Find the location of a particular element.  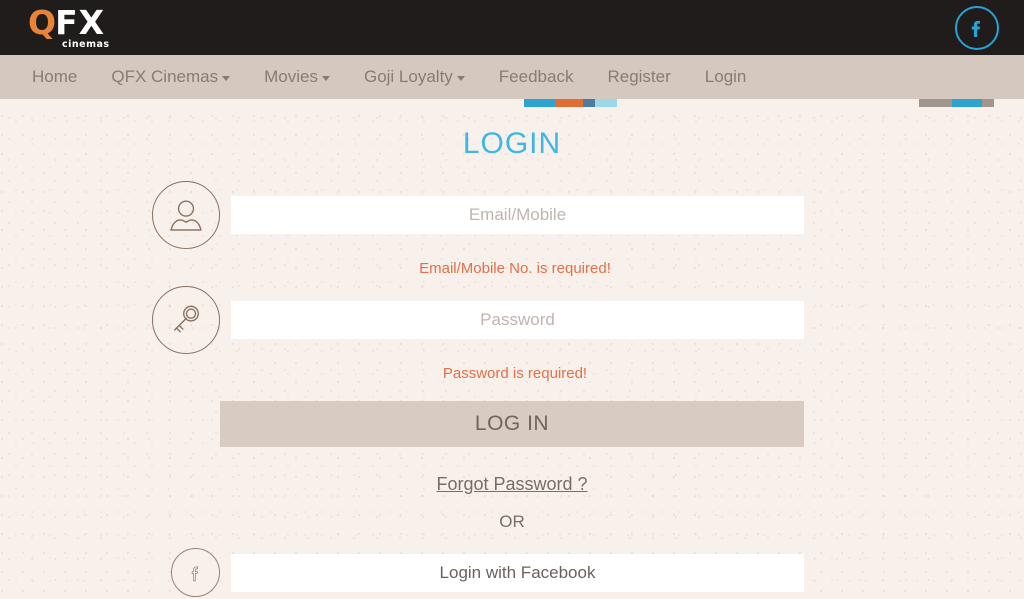

nav-item-home: Home is located at coordinates (62, 77).